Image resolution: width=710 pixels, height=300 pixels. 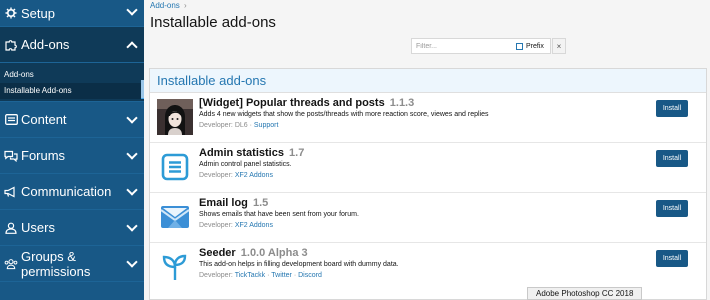 I want to click on nav-label: Content, so click(x=44, y=119).